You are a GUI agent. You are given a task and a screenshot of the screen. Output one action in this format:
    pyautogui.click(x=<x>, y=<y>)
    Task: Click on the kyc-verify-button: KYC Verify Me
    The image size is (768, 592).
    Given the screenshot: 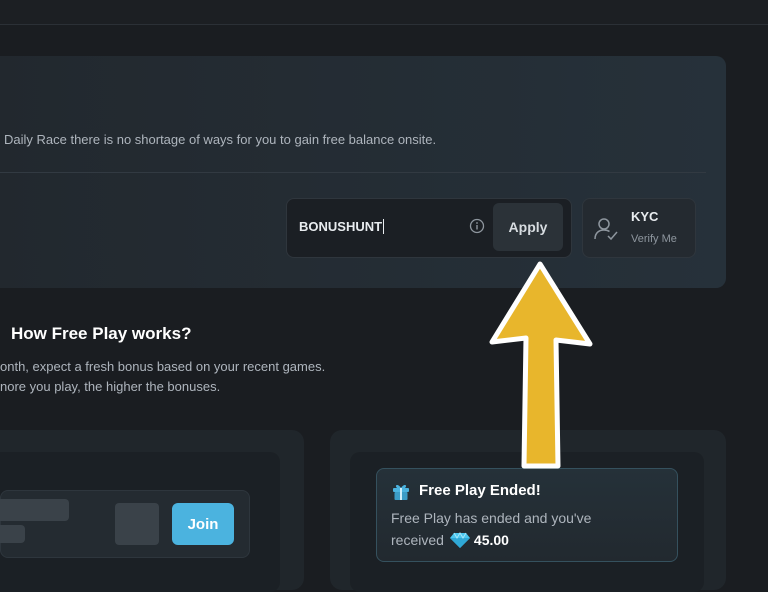 What is the action you would take?
    pyautogui.click(x=639, y=228)
    